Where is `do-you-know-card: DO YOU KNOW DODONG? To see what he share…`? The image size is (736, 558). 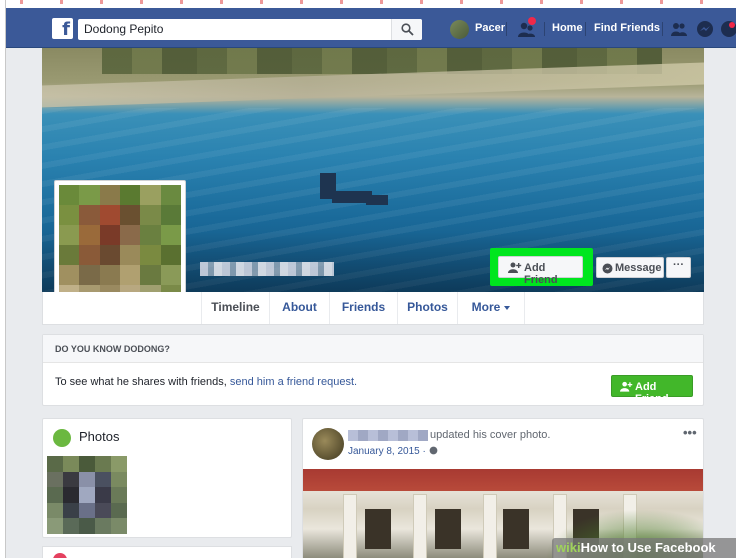 do-you-know-card: DO YOU KNOW DODONG? To see what he share… is located at coordinates (373, 370).